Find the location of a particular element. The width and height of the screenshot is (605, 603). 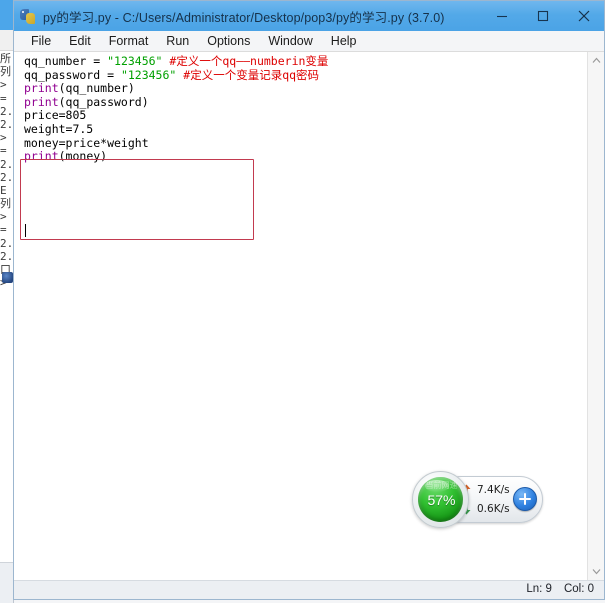

download-speed-value: 0.6K/s is located at coordinates (493, 508).